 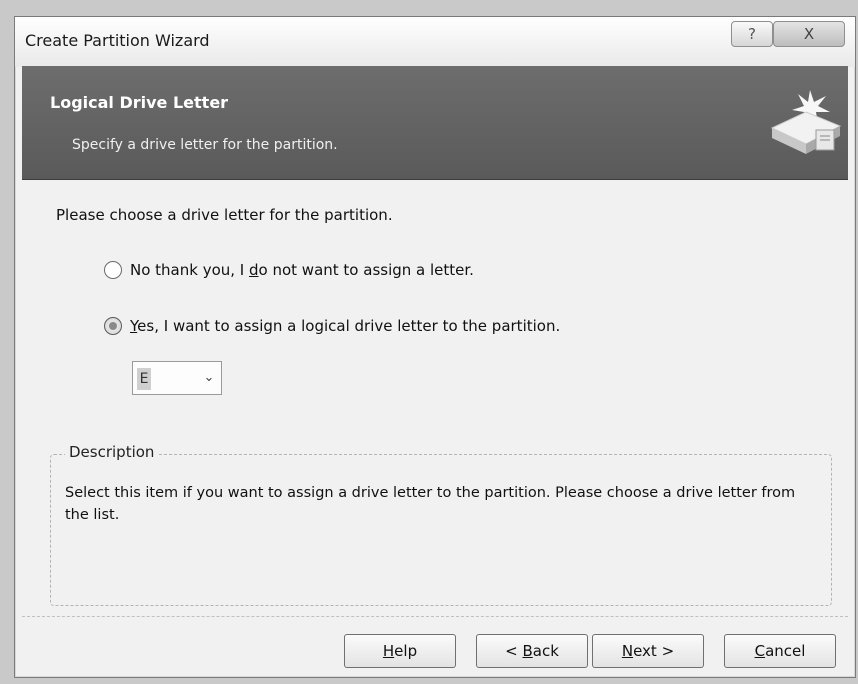 I want to click on close-icon: X, so click(x=809, y=34).